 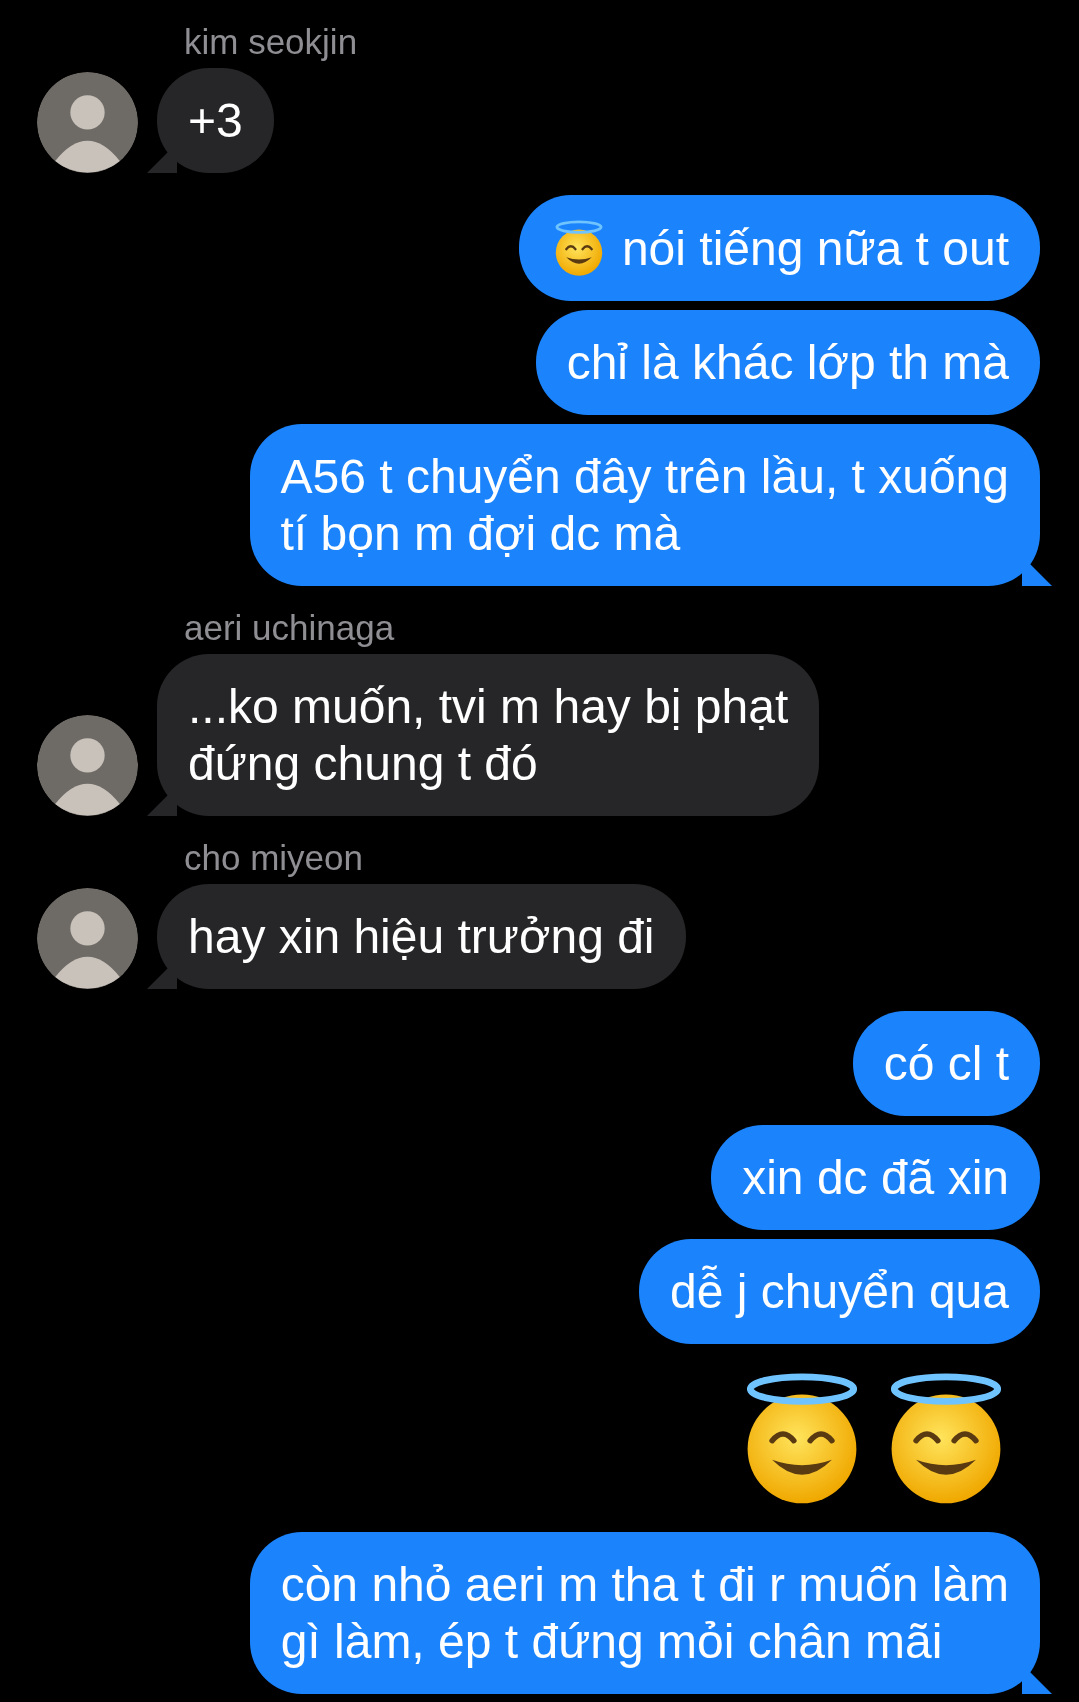 What do you see at coordinates (839, 1291) in the screenshot?
I see `message-bubble: dễ j chuyển qua` at bounding box center [839, 1291].